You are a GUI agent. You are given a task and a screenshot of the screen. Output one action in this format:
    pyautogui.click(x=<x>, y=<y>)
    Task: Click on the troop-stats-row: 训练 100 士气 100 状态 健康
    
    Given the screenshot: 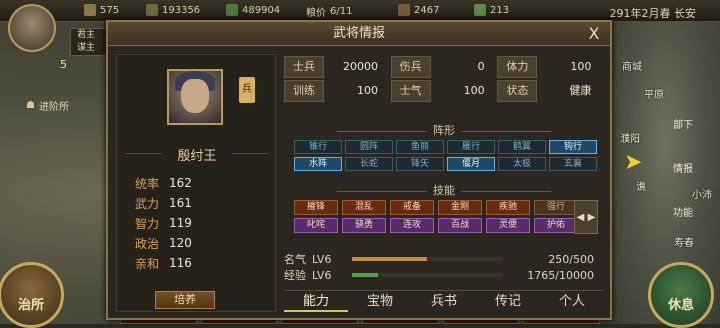 What is the action you would take?
    pyautogui.click(x=444, y=91)
    